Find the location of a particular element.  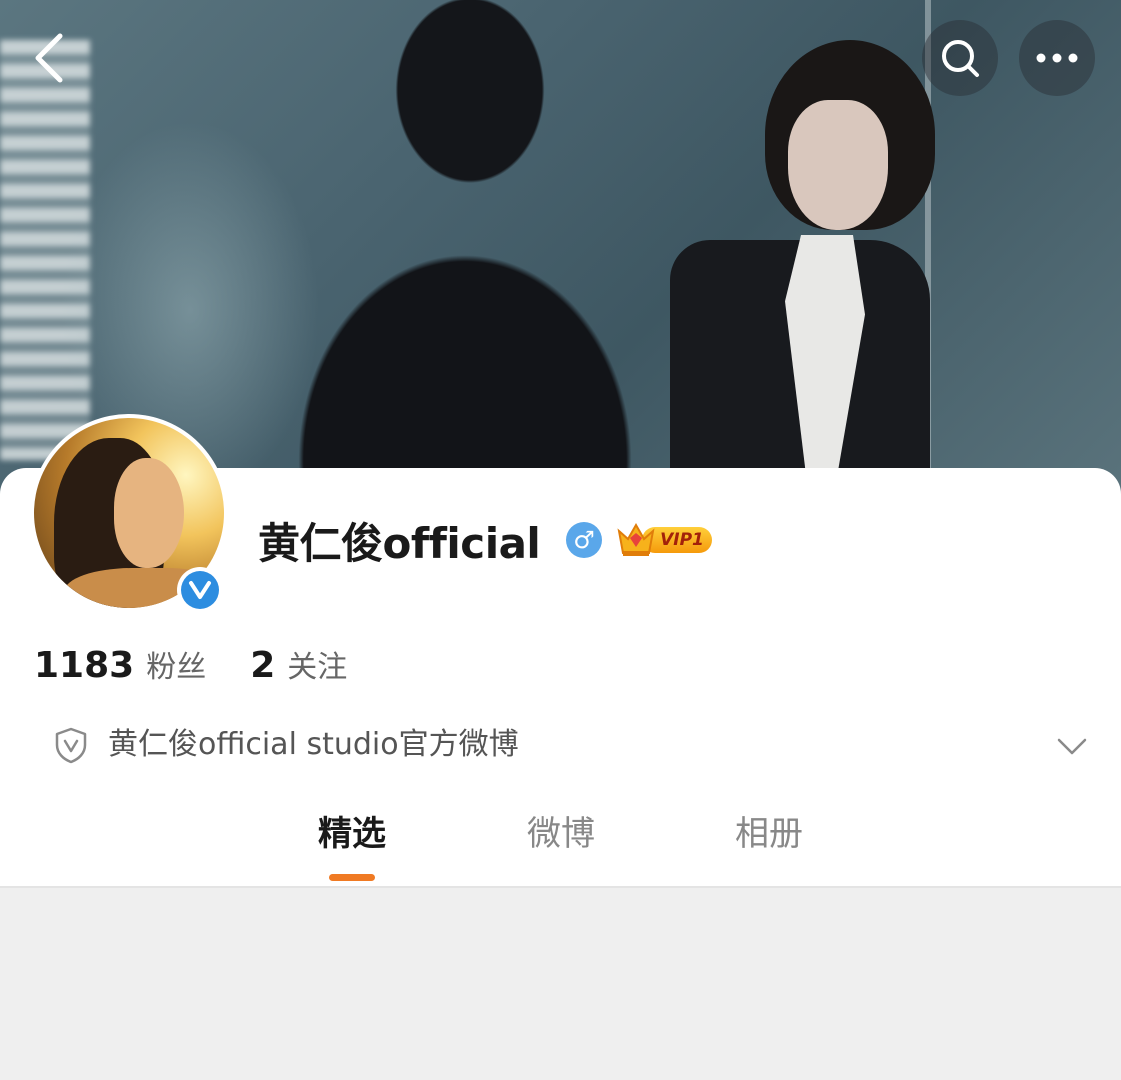

following-label: 关注 is located at coordinates (317, 664).